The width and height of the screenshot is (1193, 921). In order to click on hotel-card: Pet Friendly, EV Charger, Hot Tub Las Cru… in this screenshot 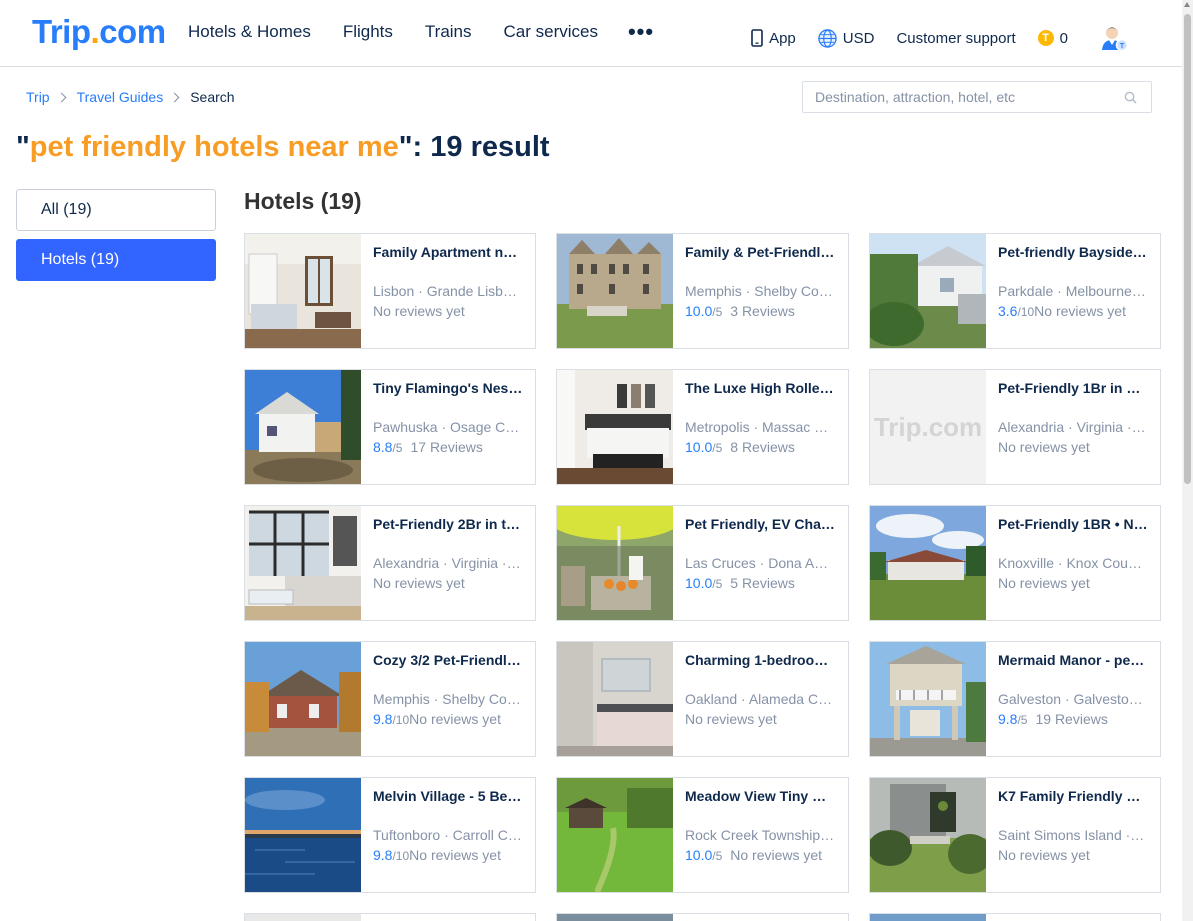, I will do `click(702, 563)`.